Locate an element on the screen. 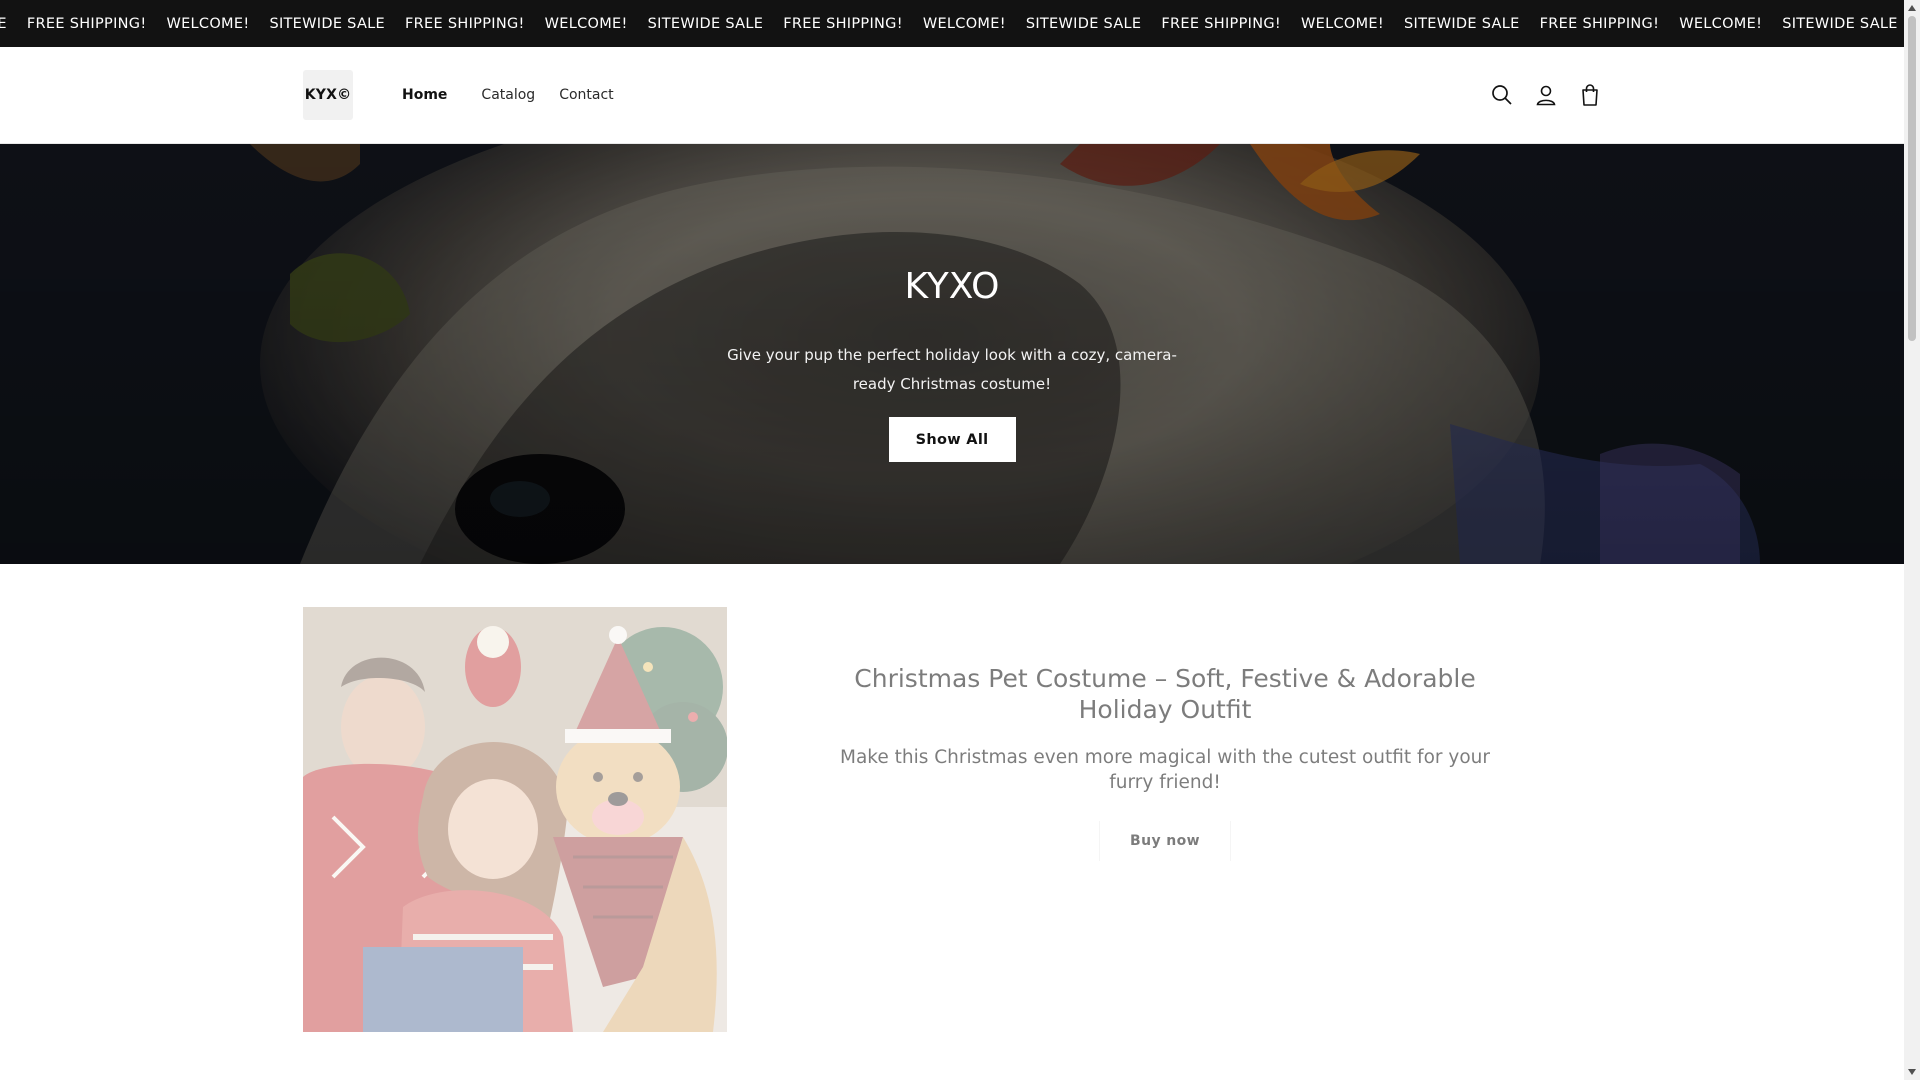 The height and width of the screenshot is (1080, 1920). search-icon is located at coordinates (1502, 95).